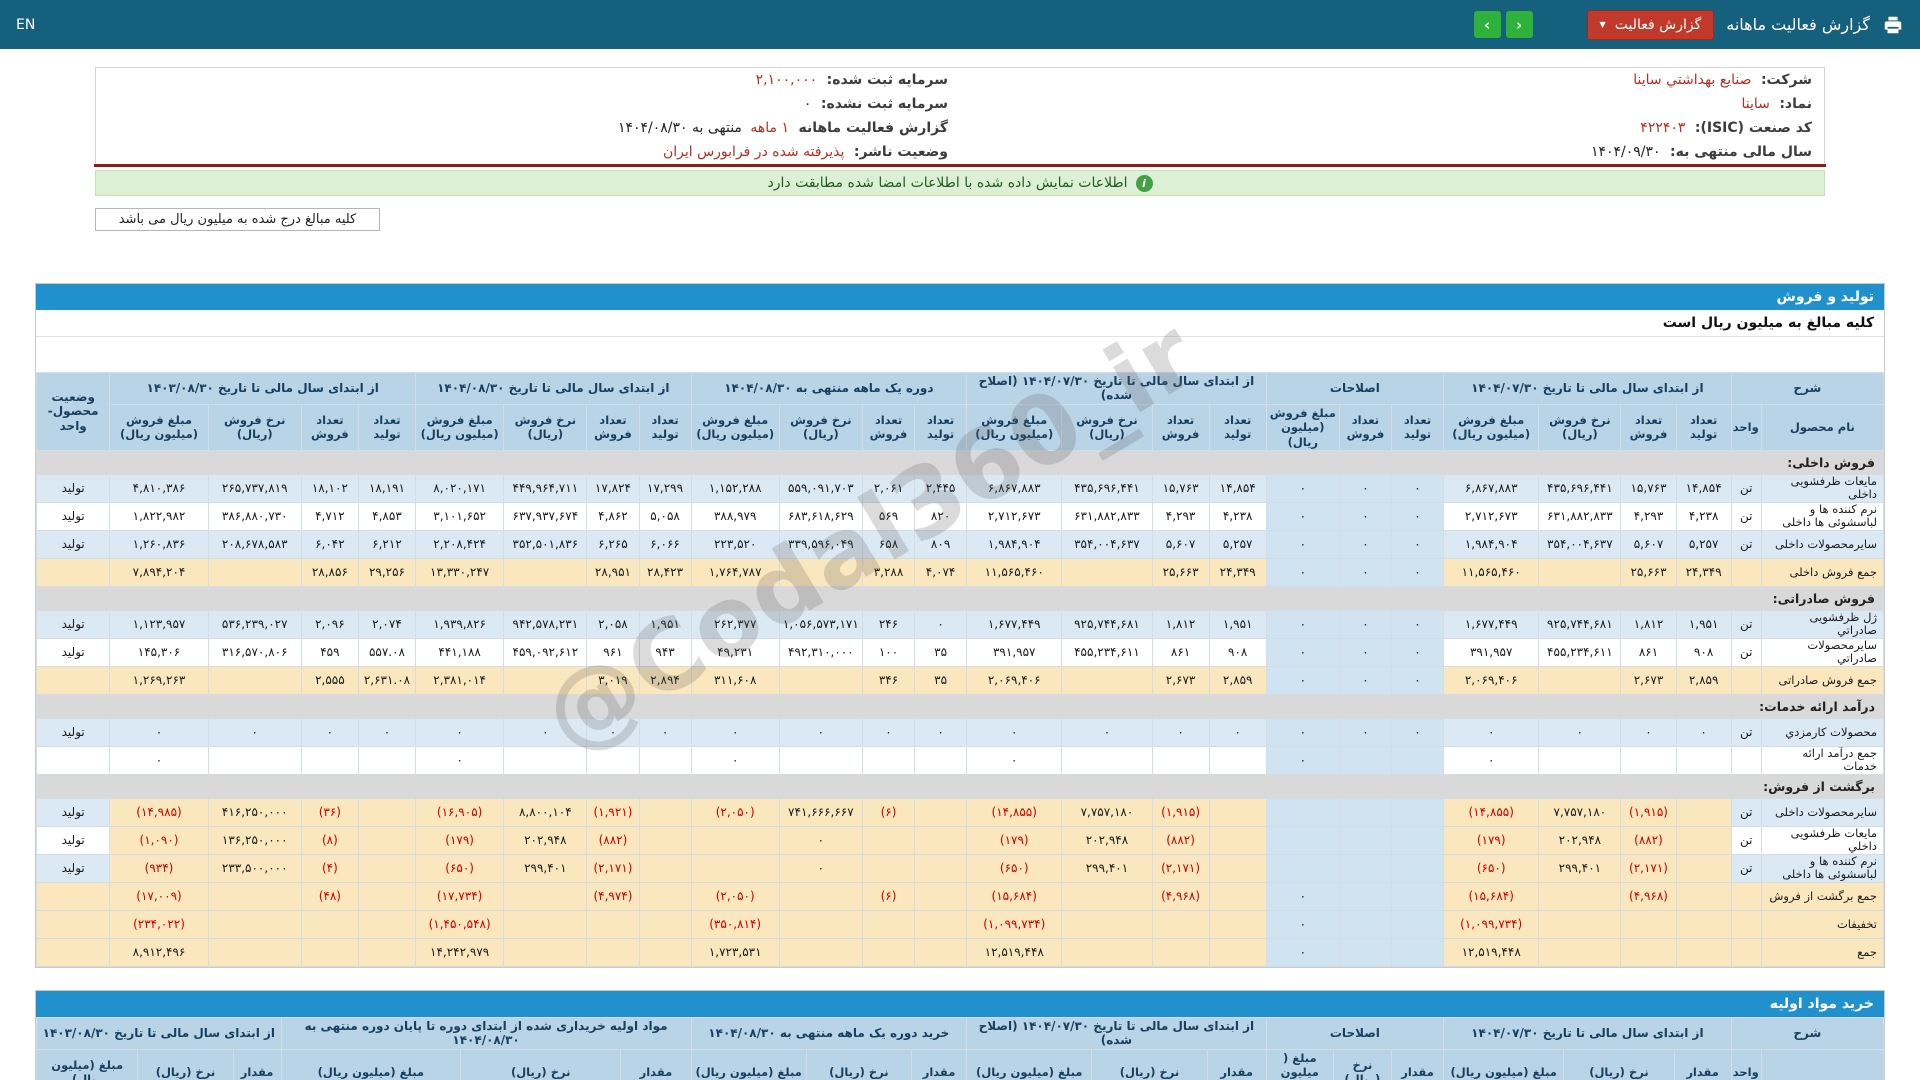 This screenshot has width=1920, height=1080. What do you see at coordinates (1893, 25) in the screenshot?
I see `printer-icon` at bounding box center [1893, 25].